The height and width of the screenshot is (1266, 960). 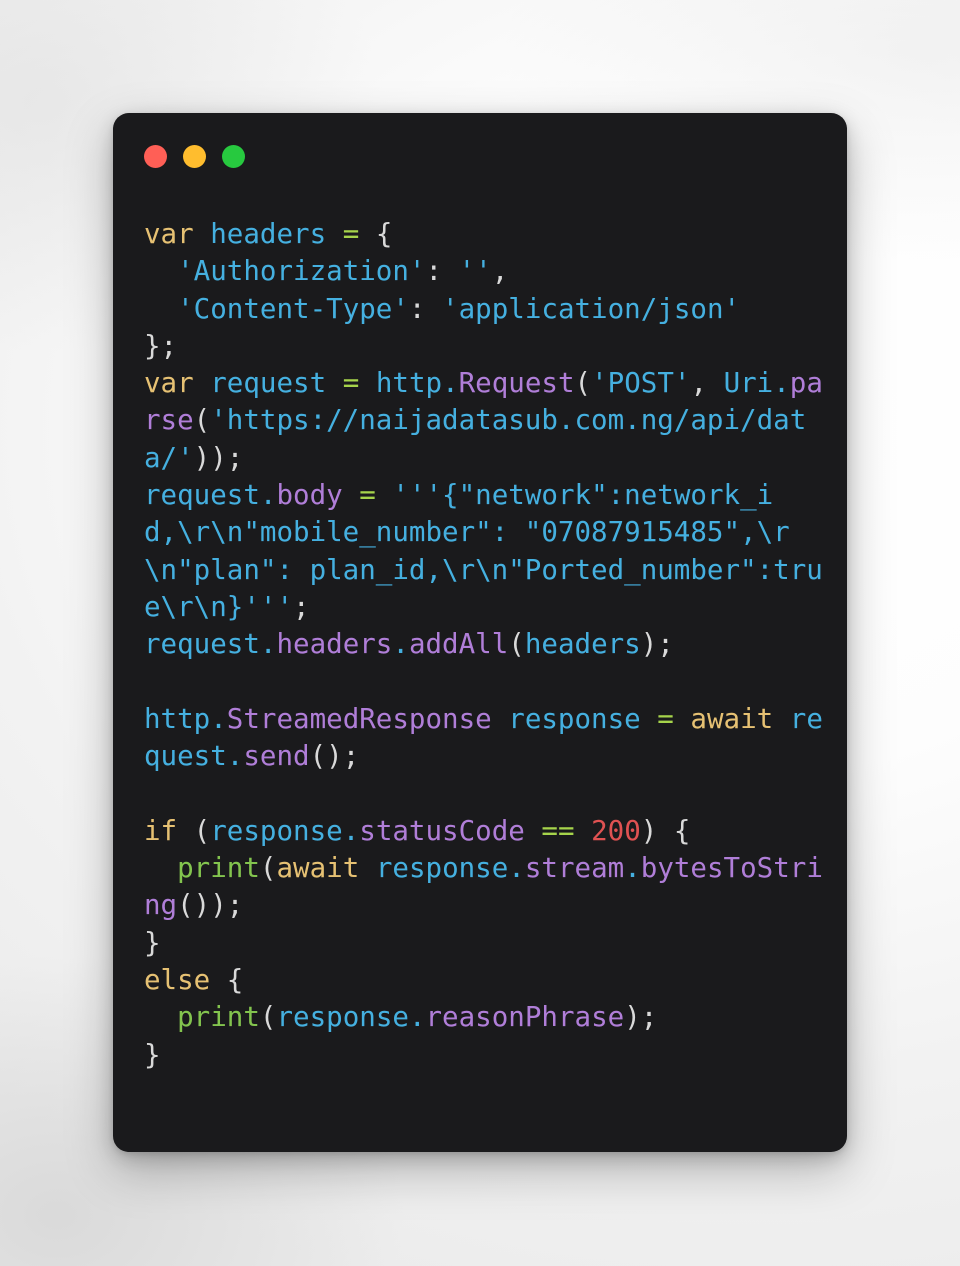 What do you see at coordinates (748, 383) in the screenshot?
I see `code-token-var: Uri` at bounding box center [748, 383].